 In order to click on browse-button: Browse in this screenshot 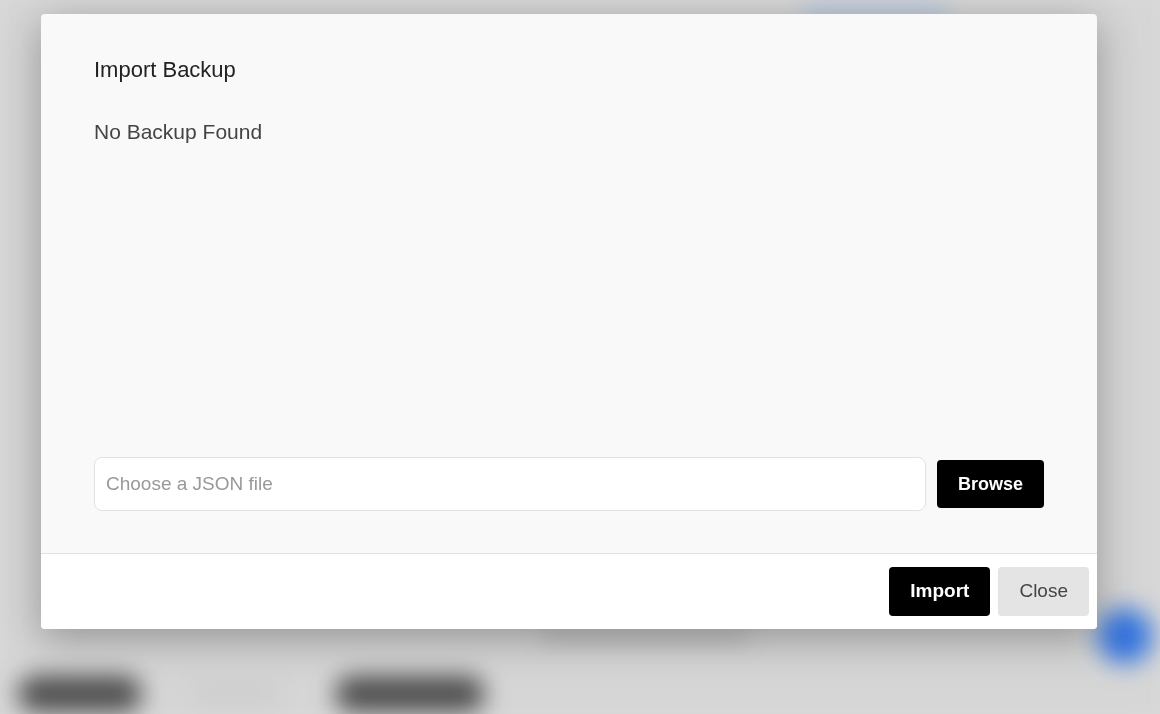, I will do `click(990, 484)`.